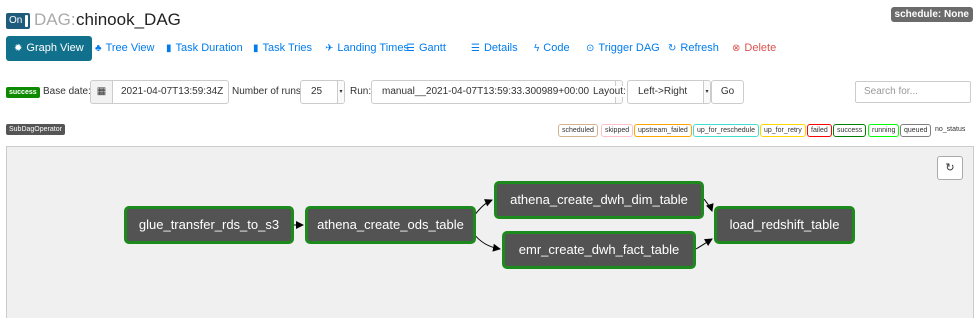 This screenshot has width=977, height=319. Describe the element at coordinates (736, 48) in the screenshot. I see `delete-icon: ⊗` at that location.